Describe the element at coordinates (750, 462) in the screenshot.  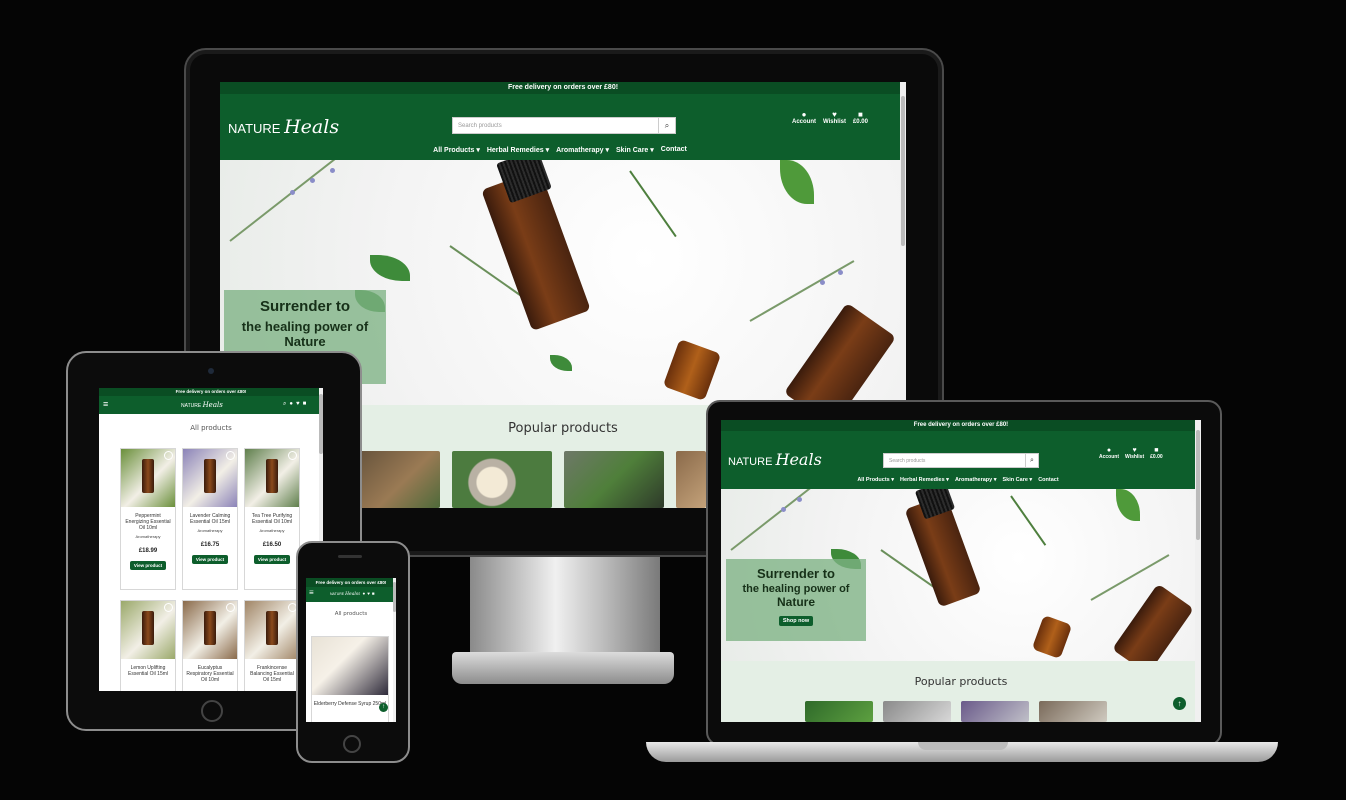
I see `logo-prefix: NATURE` at that location.